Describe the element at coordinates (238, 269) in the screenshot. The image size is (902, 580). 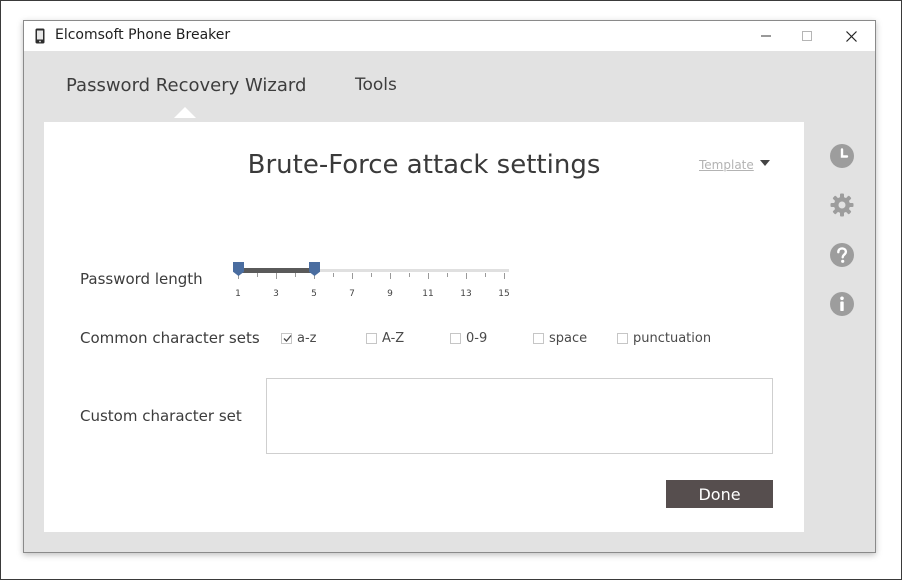
I see `slider-thumb-min` at that location.